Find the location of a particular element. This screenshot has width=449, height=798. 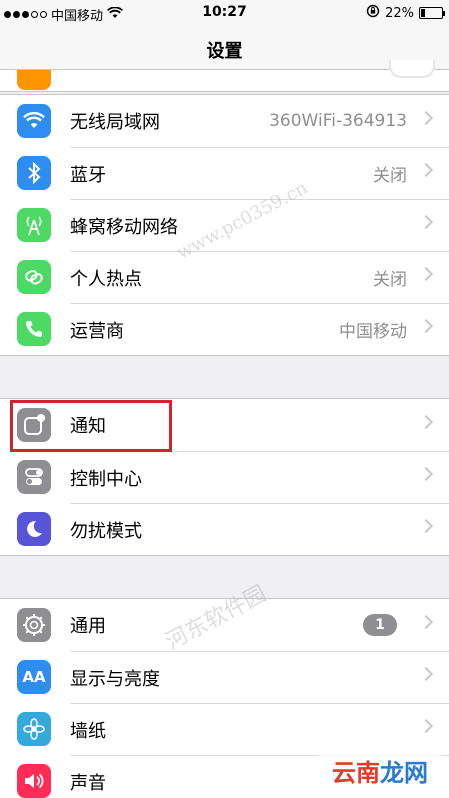

highlight-box is located at coordinates (91, 426).